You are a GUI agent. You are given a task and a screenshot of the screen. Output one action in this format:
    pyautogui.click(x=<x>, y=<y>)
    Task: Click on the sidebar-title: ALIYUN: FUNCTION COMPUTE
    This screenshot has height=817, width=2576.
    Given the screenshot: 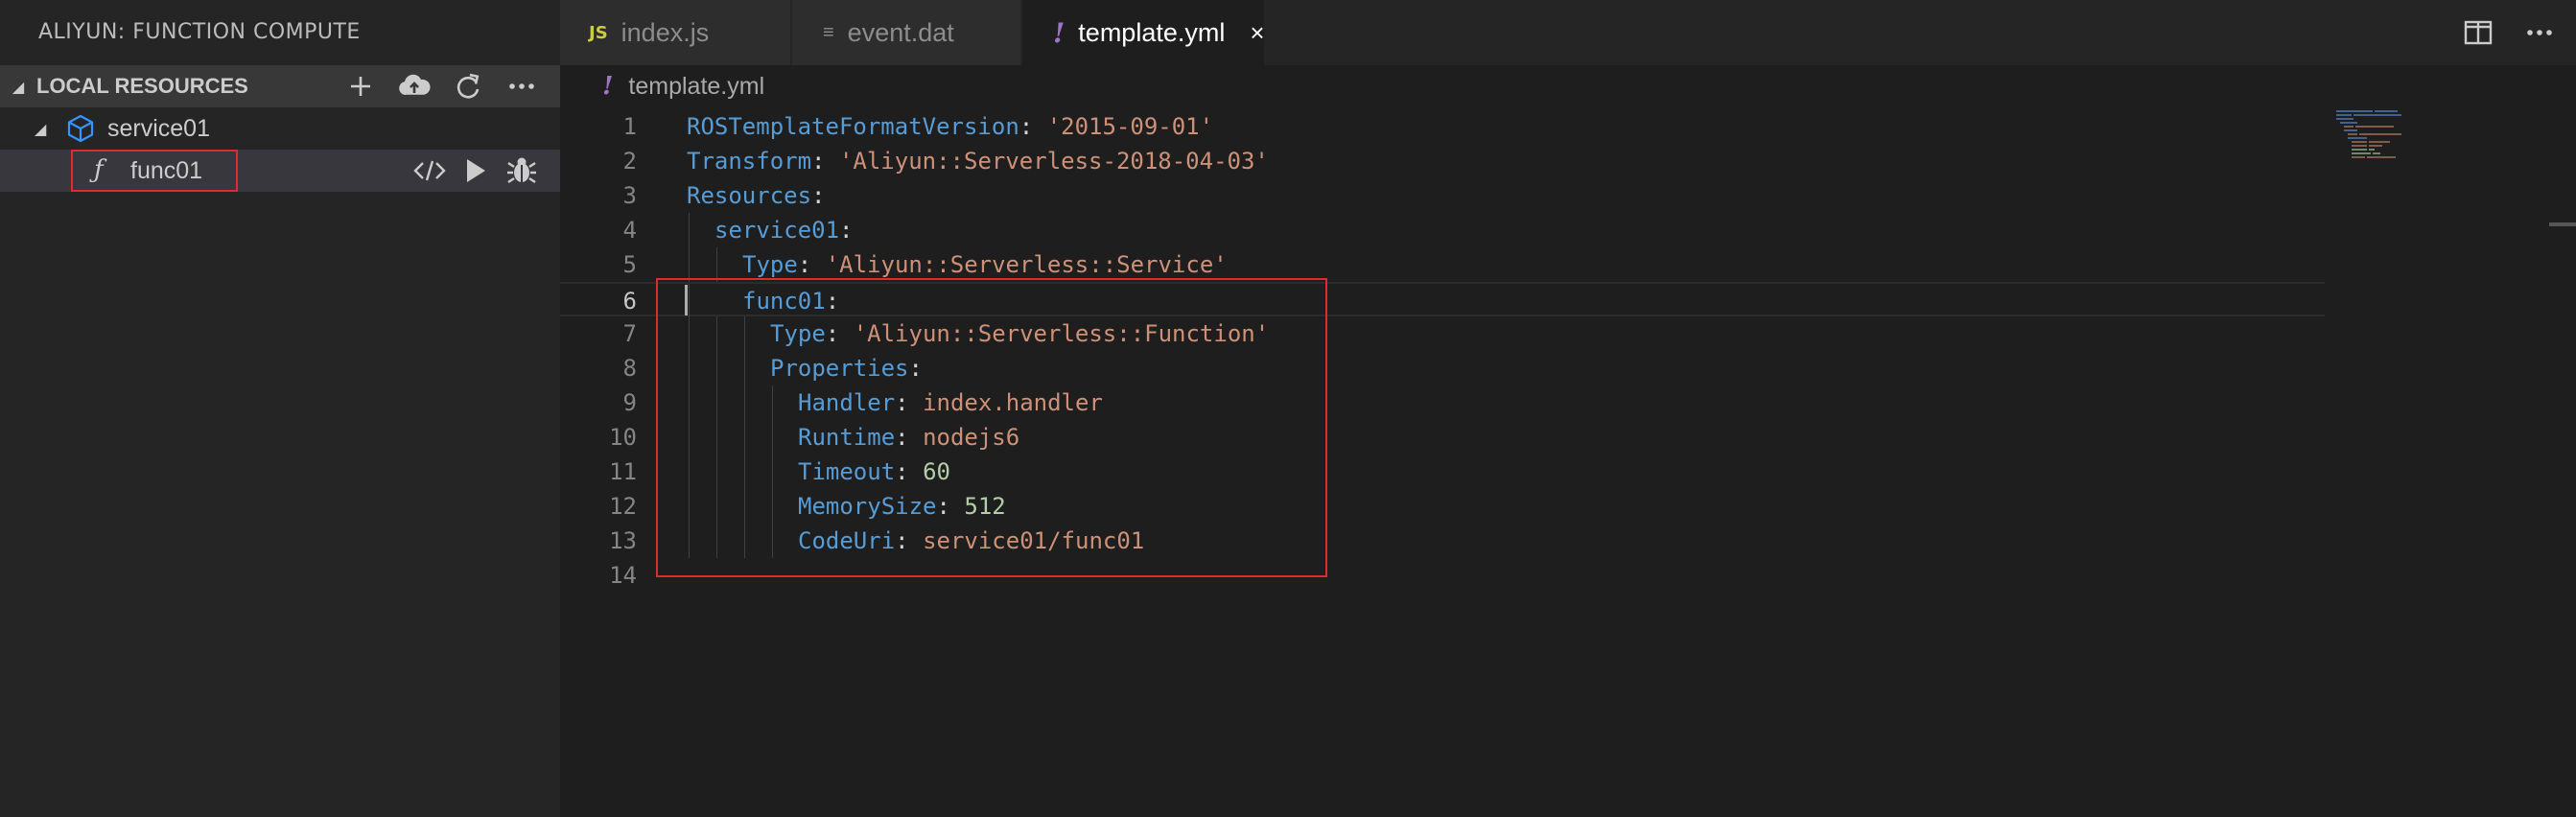 What is the action you would take?
    pyautogui.click(x=199, y=32)
    